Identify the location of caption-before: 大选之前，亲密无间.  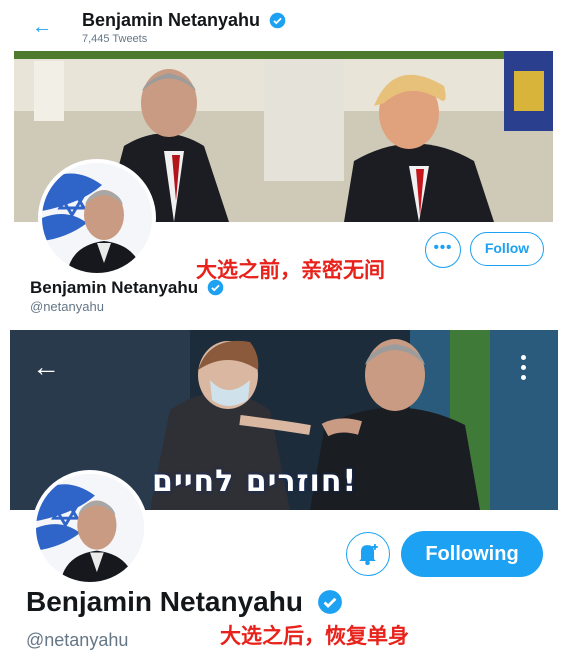
(290, 270).